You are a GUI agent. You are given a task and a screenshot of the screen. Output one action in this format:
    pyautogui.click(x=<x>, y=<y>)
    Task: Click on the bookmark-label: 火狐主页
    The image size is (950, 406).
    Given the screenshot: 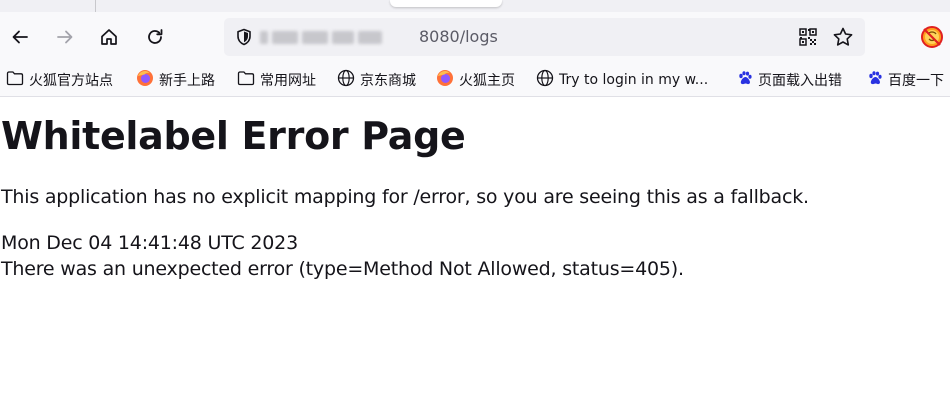 What is the action you would take?
    pyautogui.click(x=487, y=81)
    